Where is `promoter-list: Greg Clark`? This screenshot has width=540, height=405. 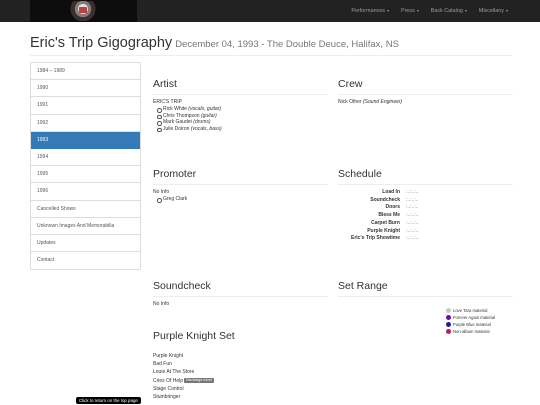 promoter-list: Greg Clark is located at coordinates (240, 199).